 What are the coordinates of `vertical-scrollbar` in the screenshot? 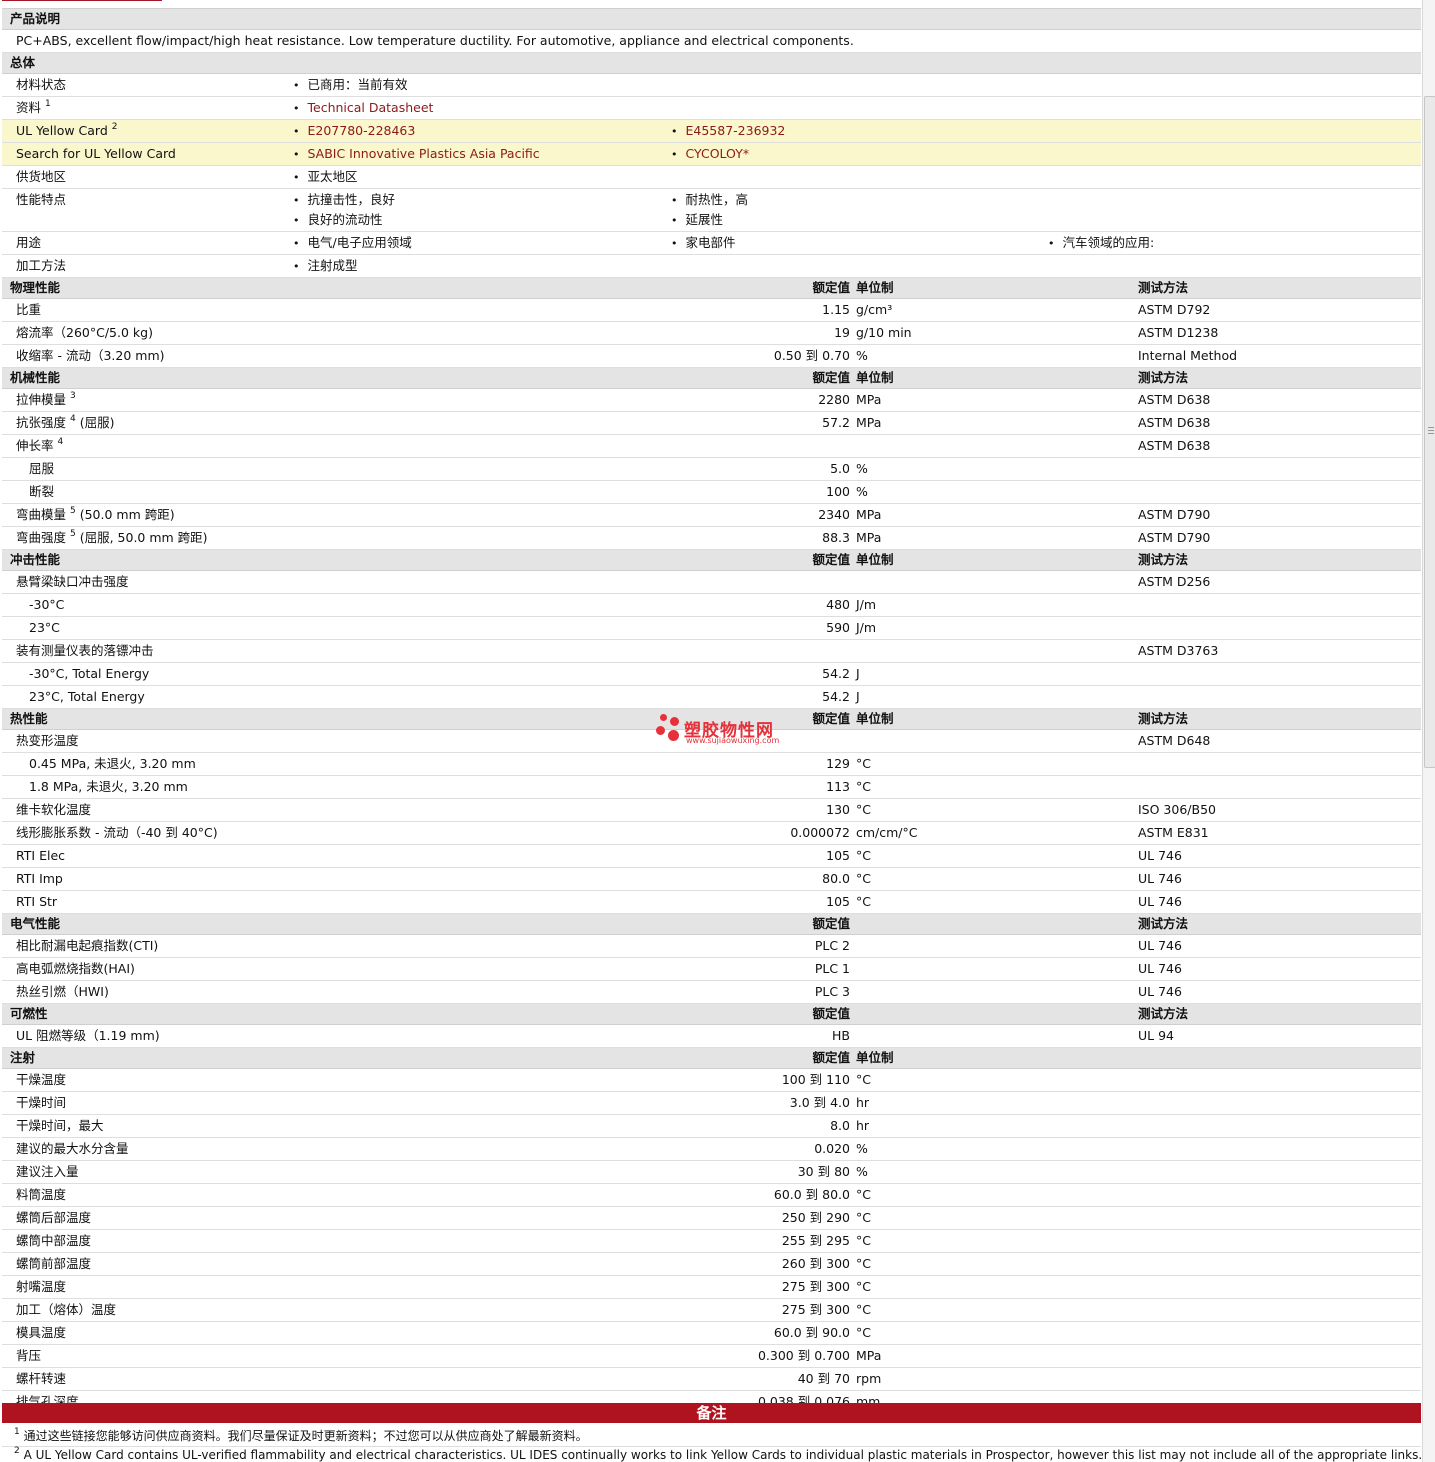 It's located at (1428, 731).